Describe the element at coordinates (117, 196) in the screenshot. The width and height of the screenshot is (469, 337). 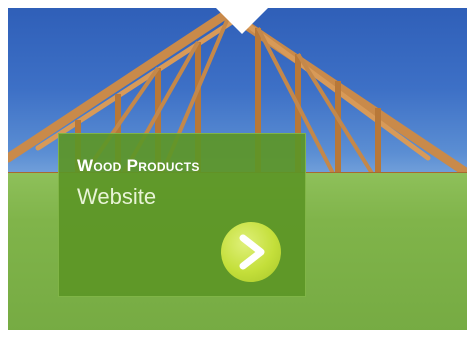
I see `panel-subtitle: Website` at that location.